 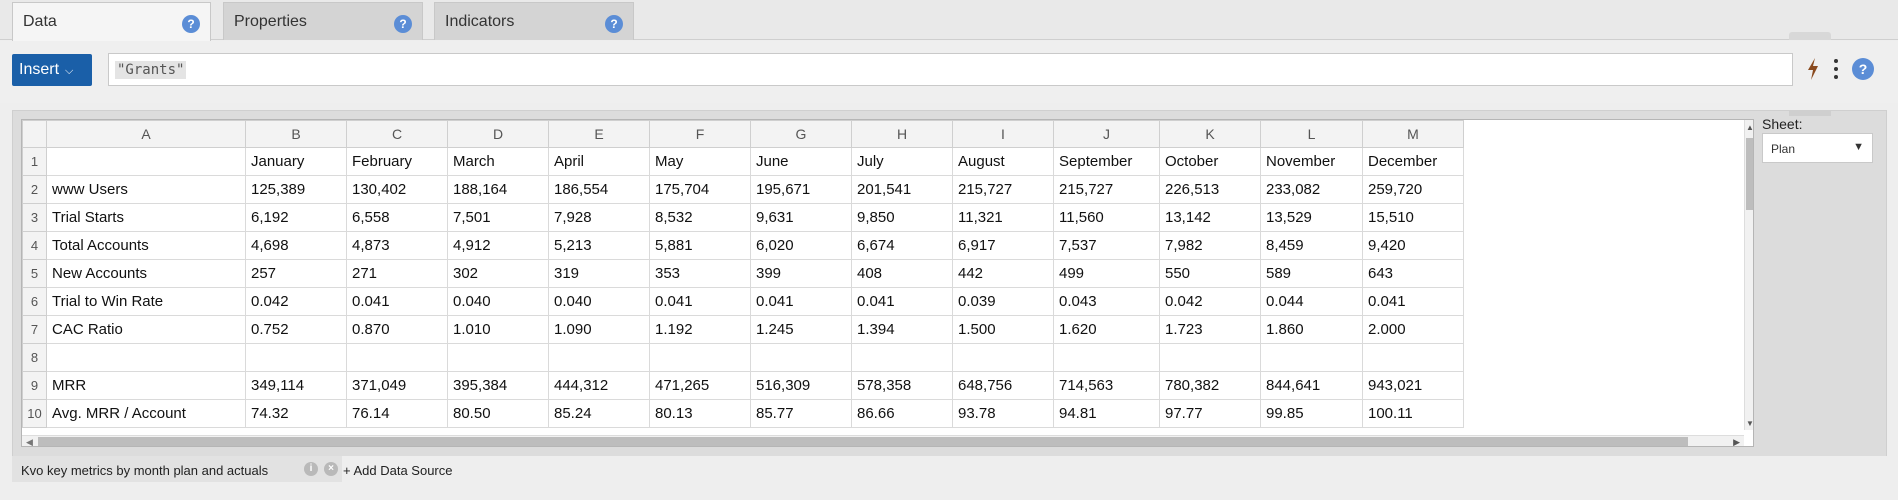 What do you see at coordinates (1106, 301) in the screenshot?
I see `cell: 0.043` at bounding box center [1106, 301].